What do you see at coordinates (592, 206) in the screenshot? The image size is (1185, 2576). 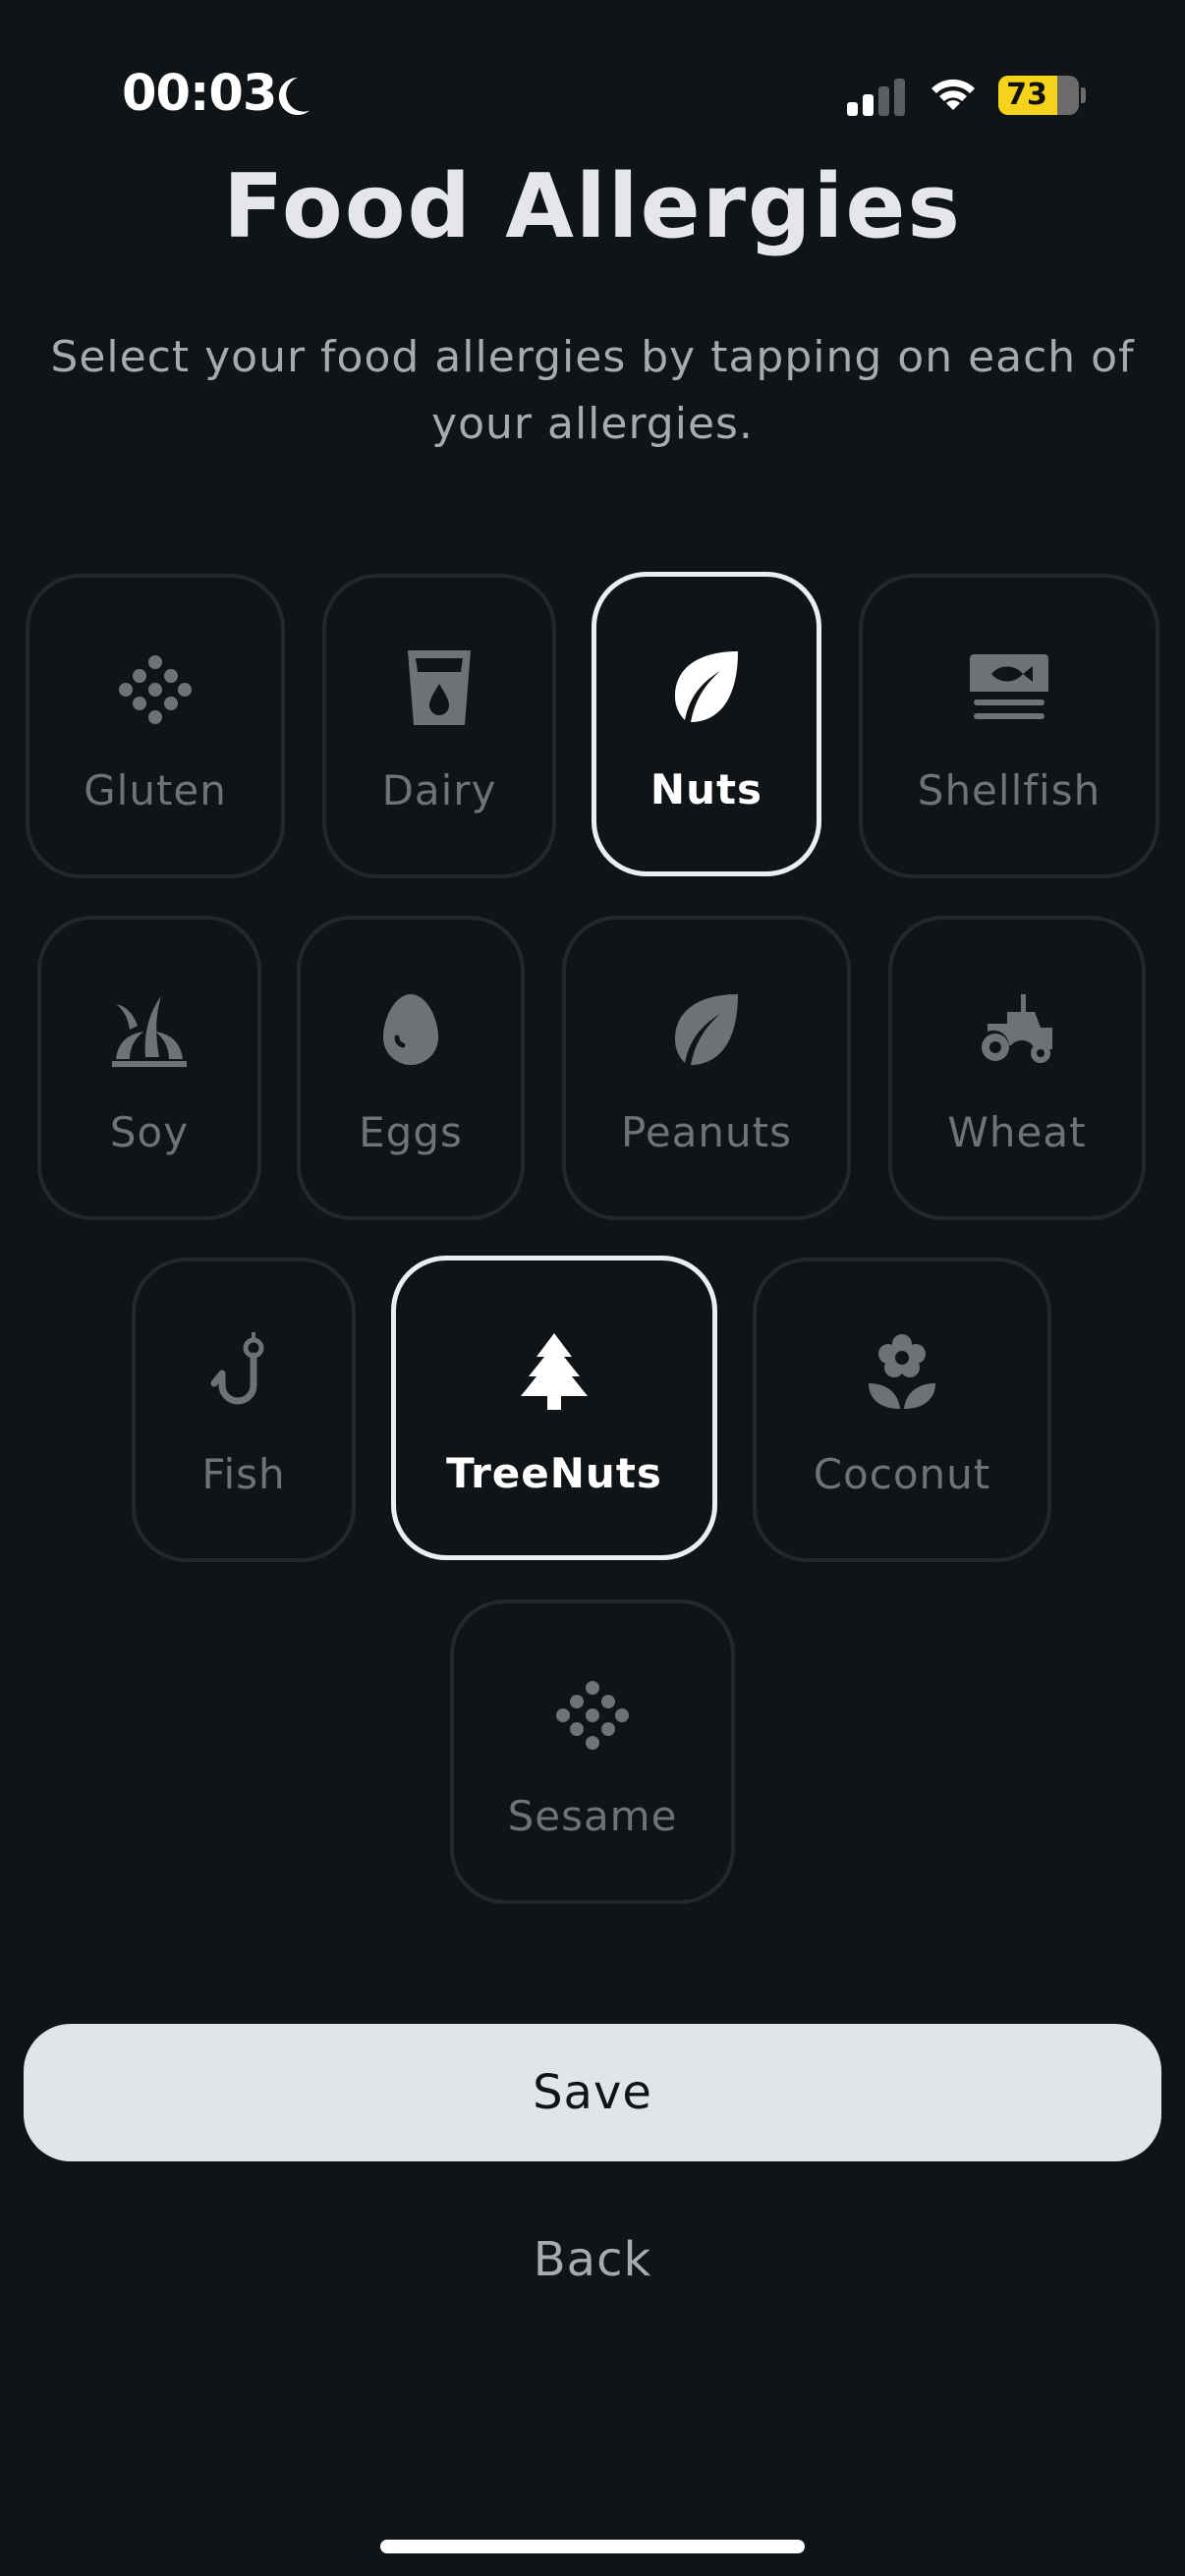 I see `page-title: Food Allergies` at bounding box center [592, 206].